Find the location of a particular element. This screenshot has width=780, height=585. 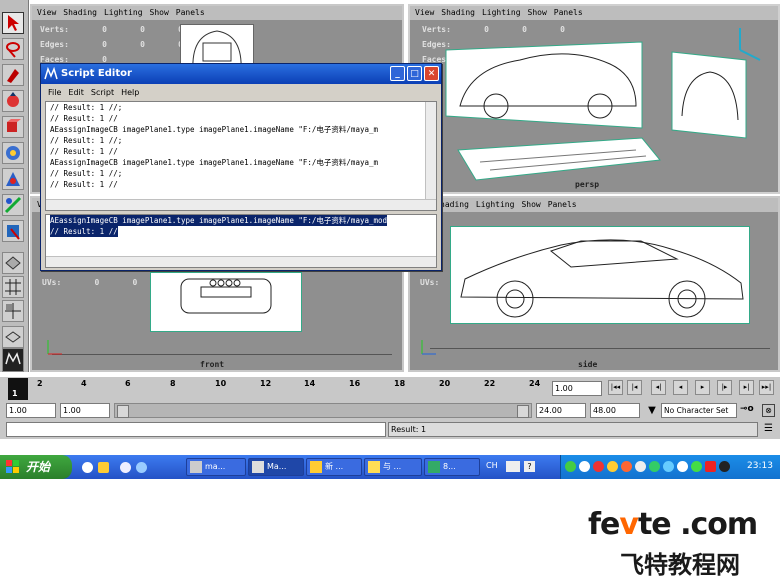

step-back-key-button: |◂ is located at coordinates (634, 387).